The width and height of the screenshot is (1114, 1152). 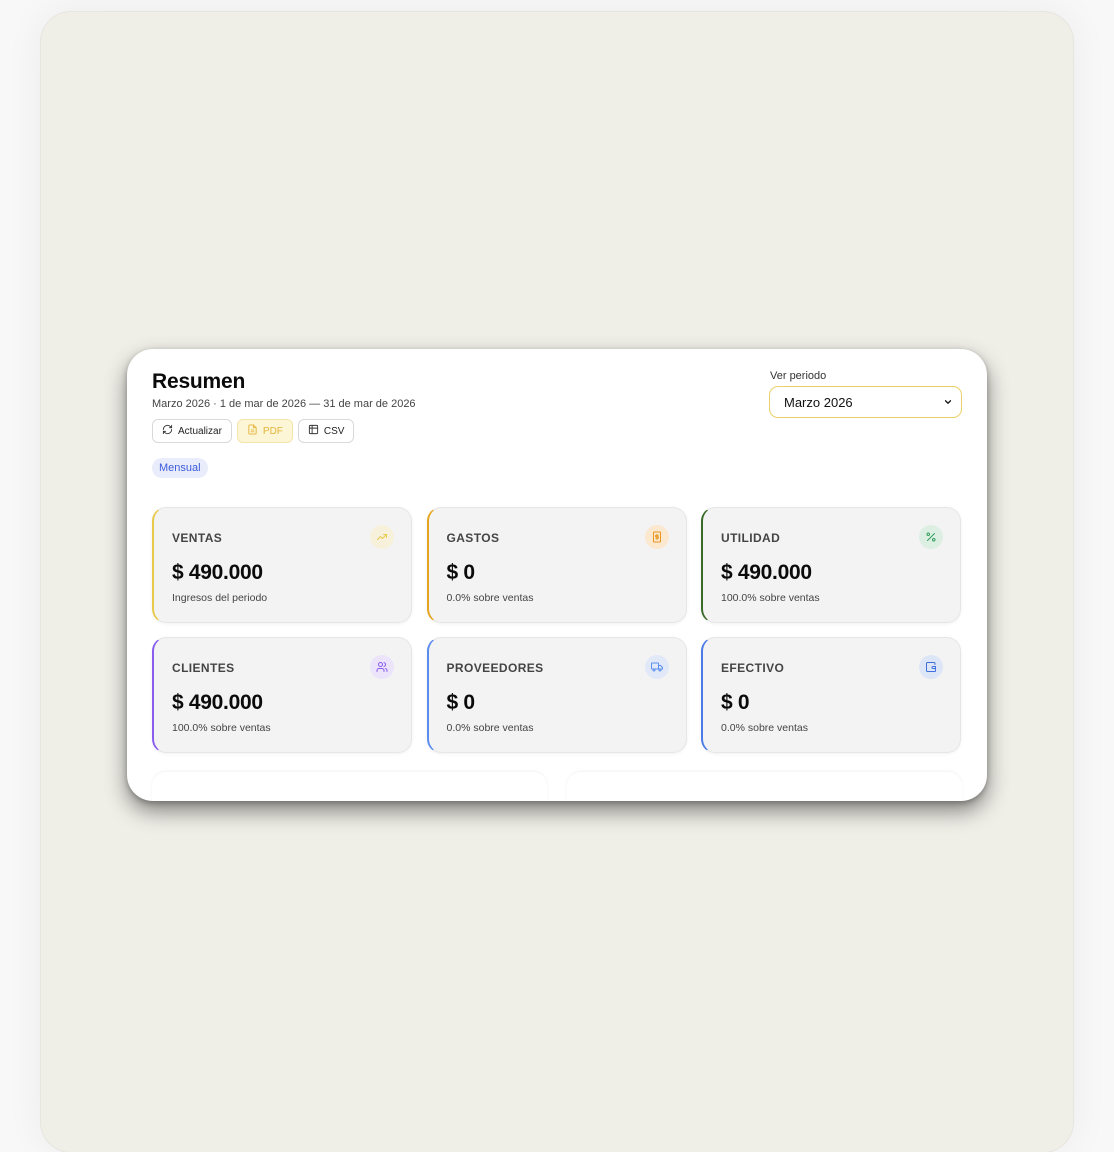 I want to click on kpi-card-utilidad: UTILIDAD $ 490.000 100.0% sobre ventas, so click(x=831, y=565).